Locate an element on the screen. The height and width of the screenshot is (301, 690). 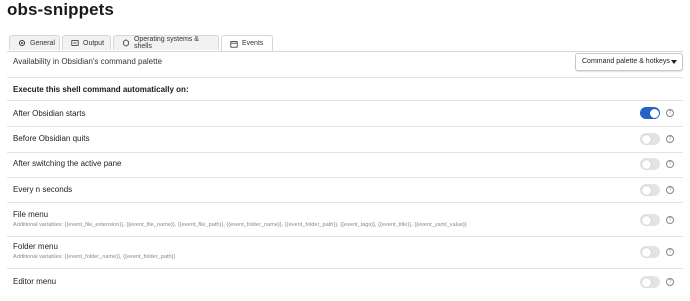
tab-label: Events is located at coordinates (253, 43).